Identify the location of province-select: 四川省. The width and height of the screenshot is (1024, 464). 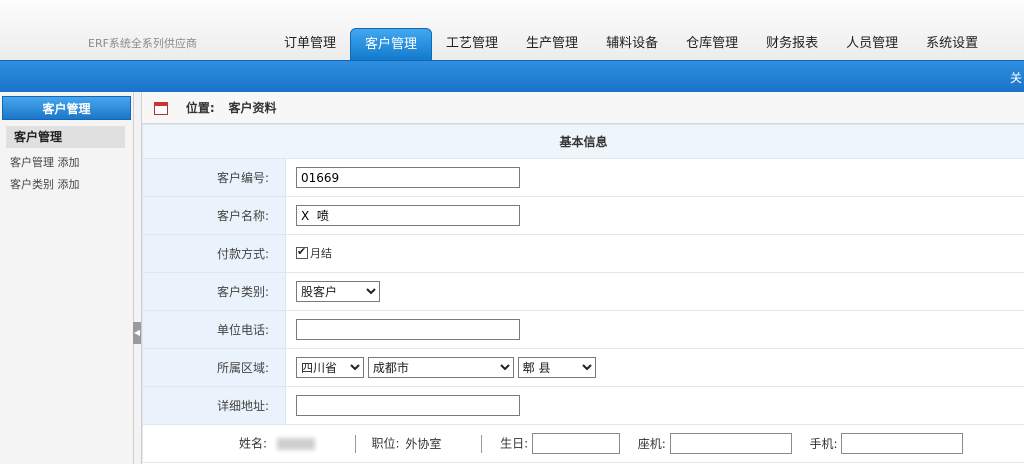
(330, 367).